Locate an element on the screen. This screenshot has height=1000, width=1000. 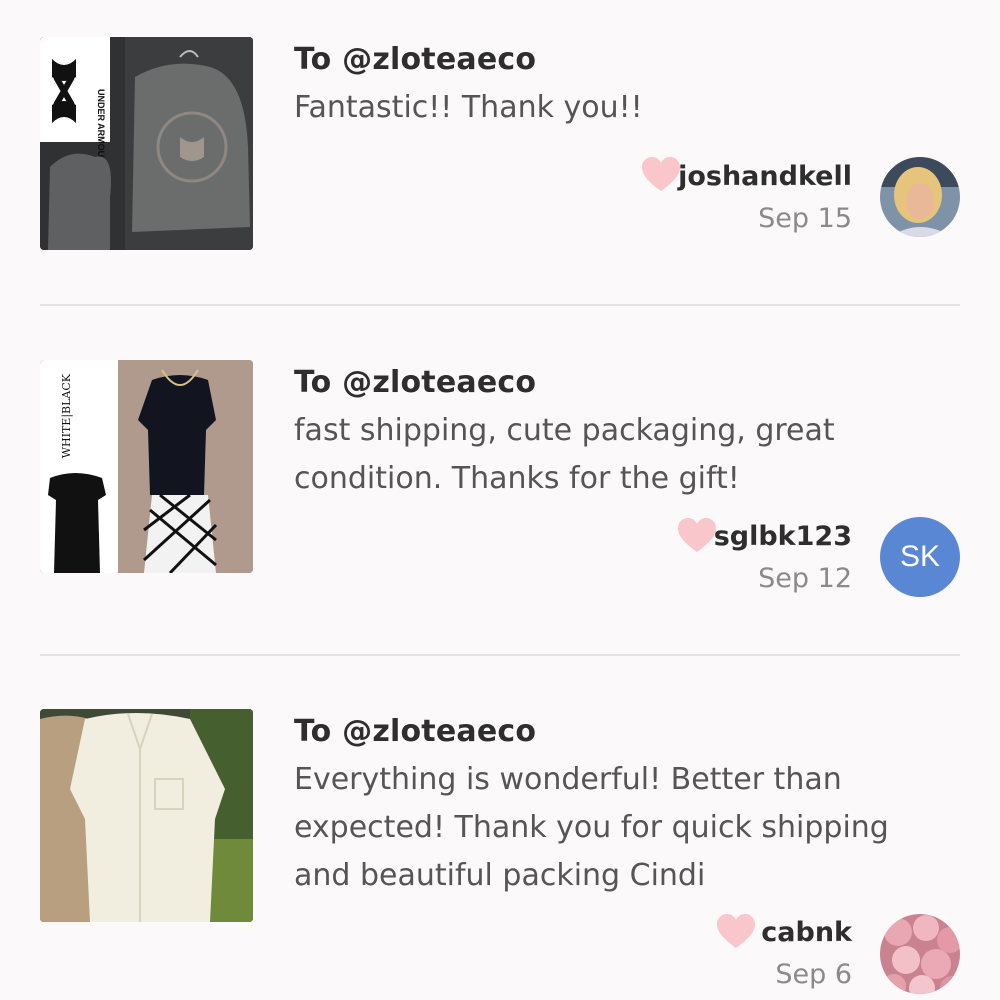
note-date: Sep 6 is located at coordinates (813, 974).